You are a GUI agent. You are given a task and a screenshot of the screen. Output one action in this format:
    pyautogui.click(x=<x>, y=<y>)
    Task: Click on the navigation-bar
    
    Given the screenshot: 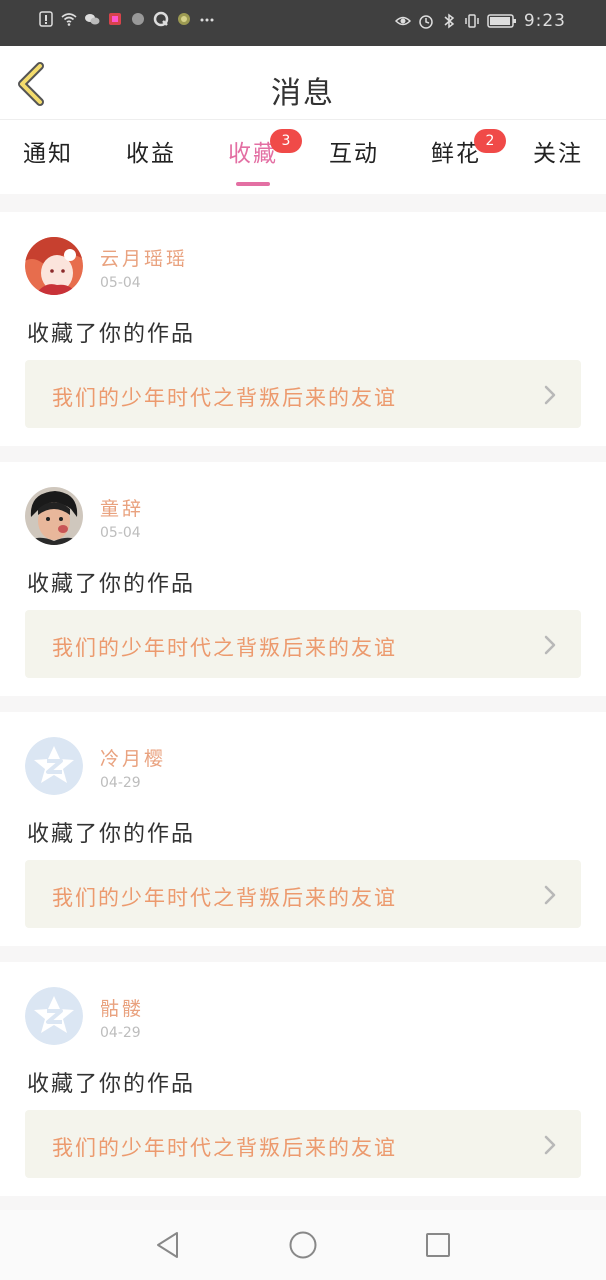 What is the action you would take?
    pyautogui.click(x=303, y=1245)
    